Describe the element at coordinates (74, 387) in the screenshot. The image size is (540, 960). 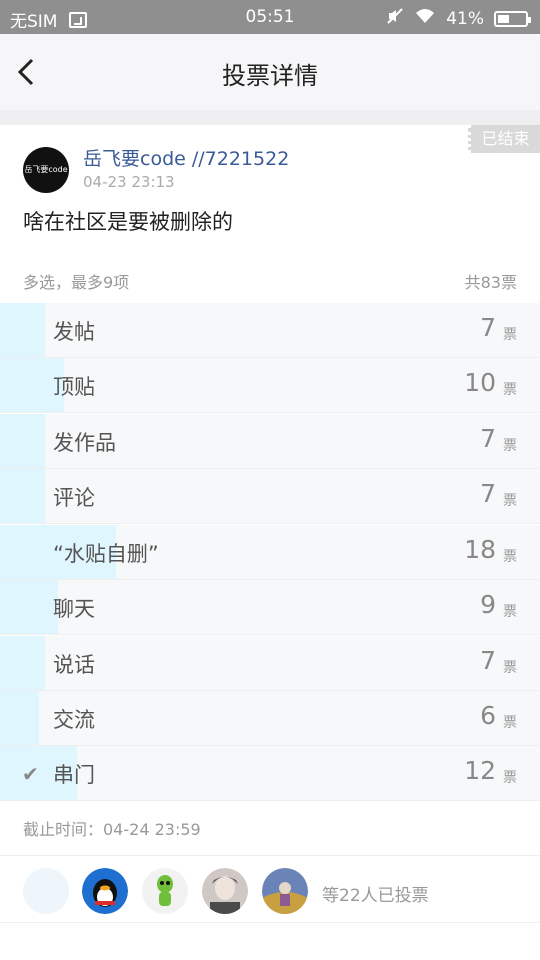
I see `option-label: 顶贴` at that location.